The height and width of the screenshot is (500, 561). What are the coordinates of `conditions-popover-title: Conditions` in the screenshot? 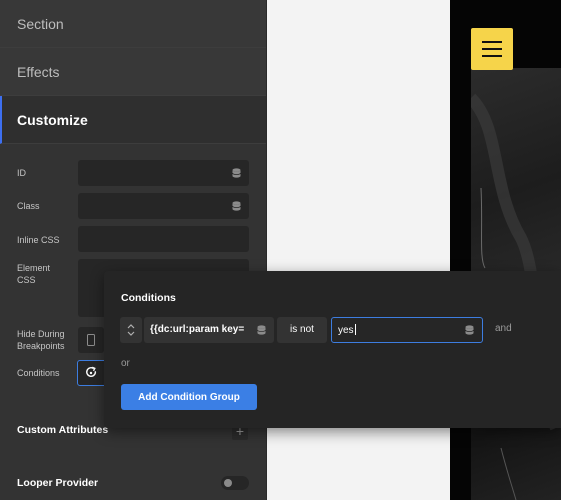 It's located at (148, 298).